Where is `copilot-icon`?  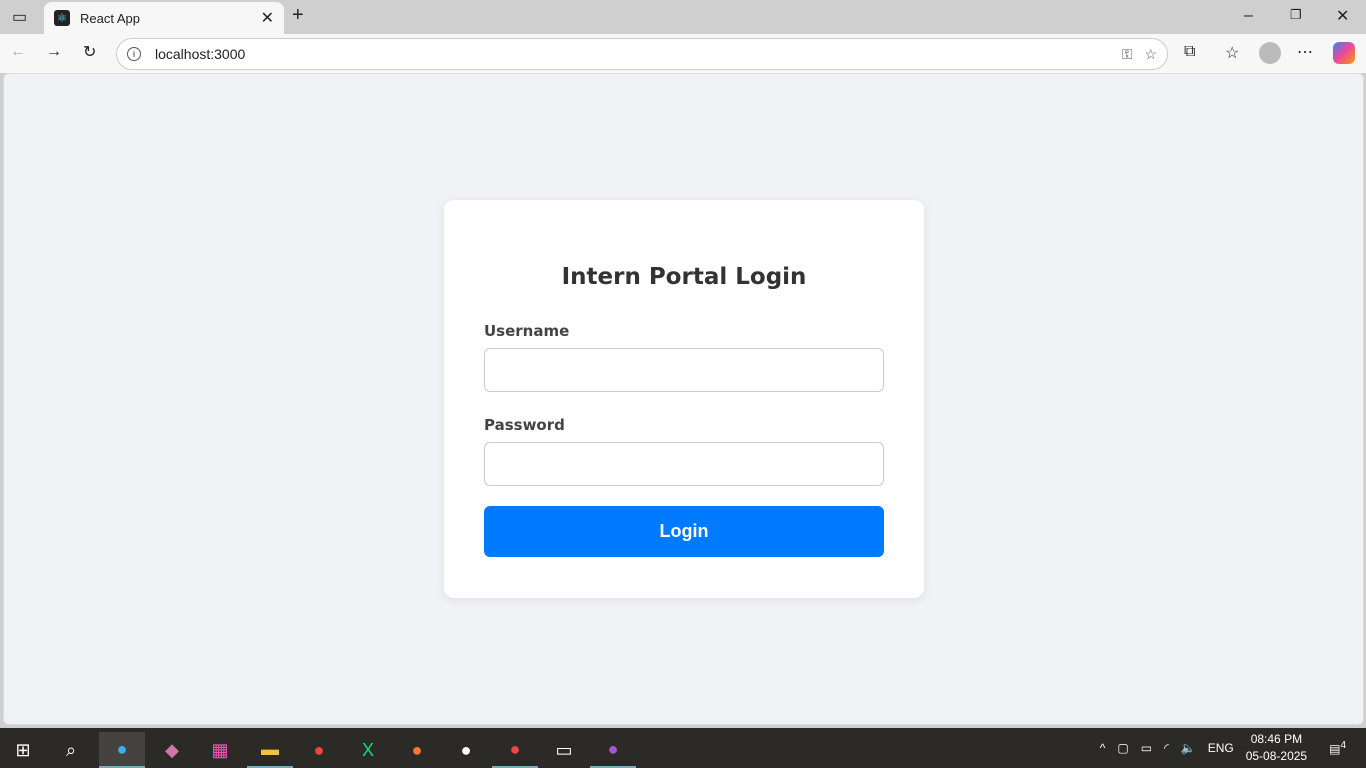
copilot-icon is located at coordinates (1344, 53).